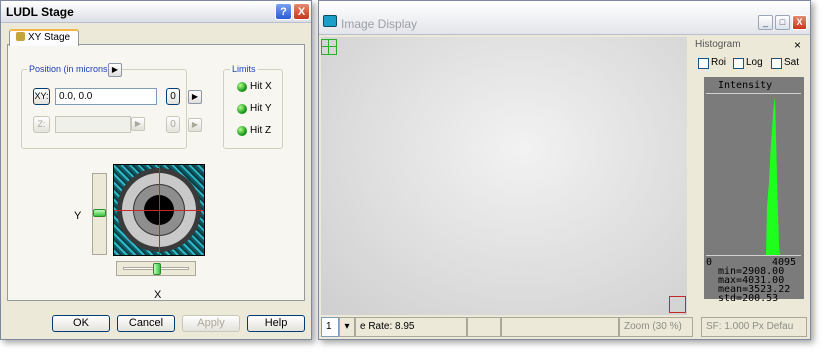 The height and width of the screenshot is (354, 829). I want to click on xy-zero-button: 0, so click(173, 96).